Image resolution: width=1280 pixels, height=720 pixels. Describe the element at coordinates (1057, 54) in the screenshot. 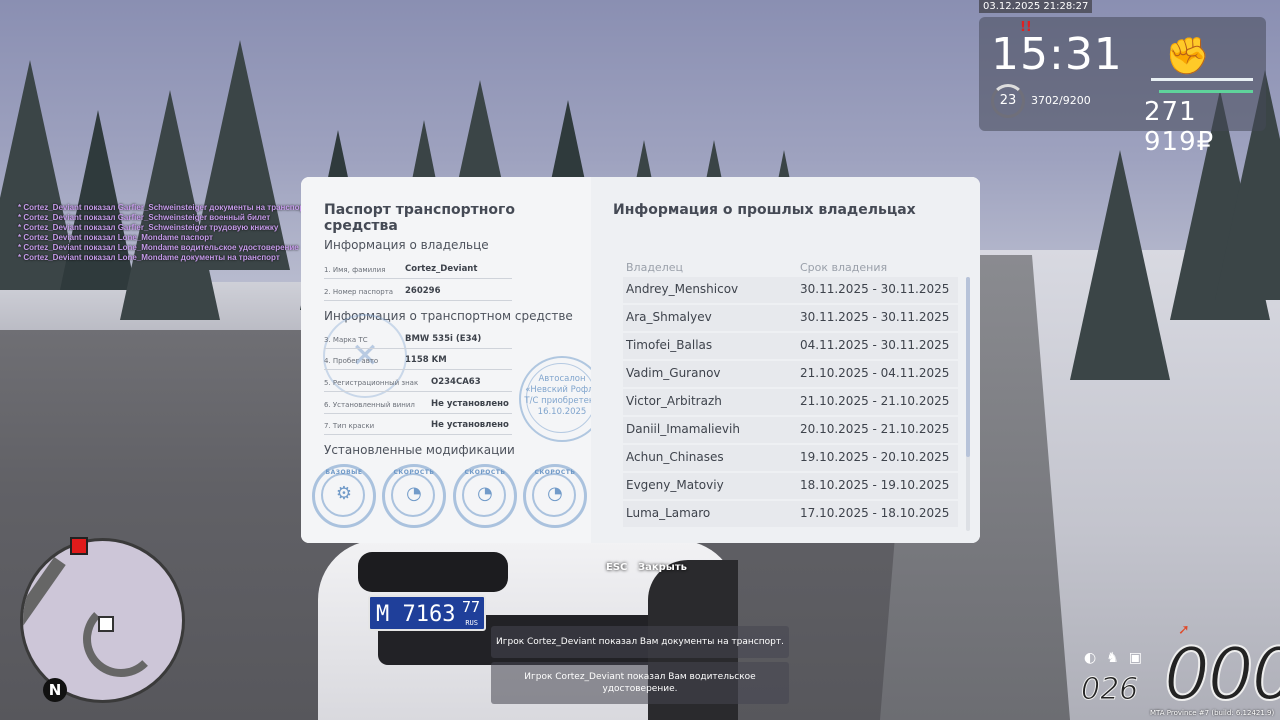

I see `game-time: 15:31` at that location.